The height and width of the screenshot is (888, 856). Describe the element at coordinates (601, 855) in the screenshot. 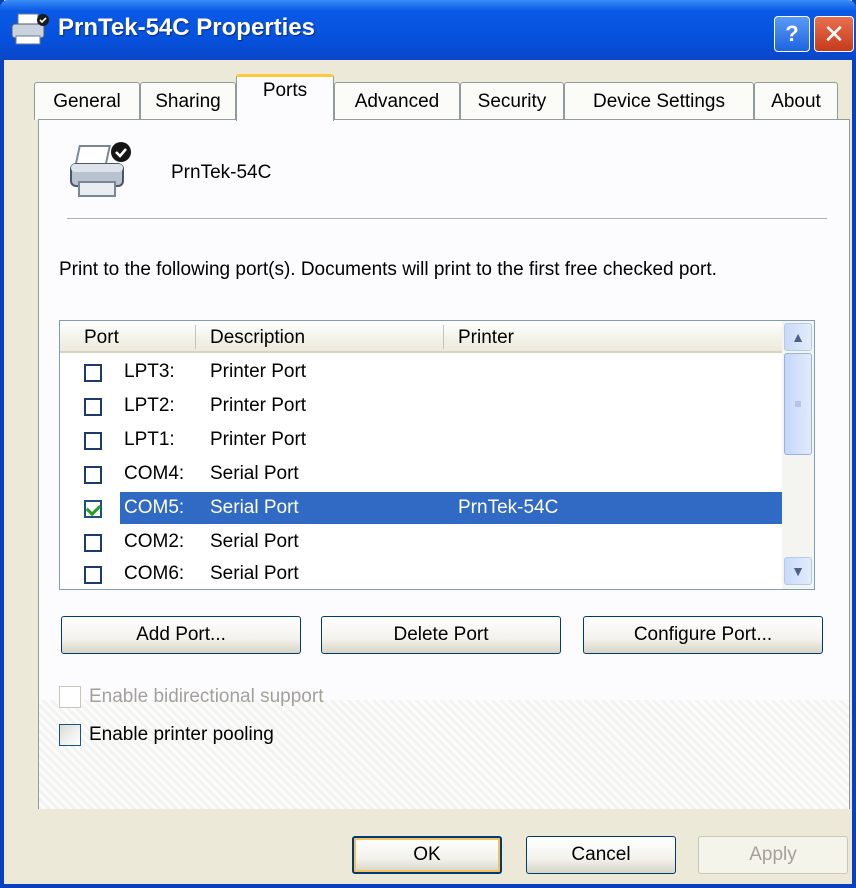

I see `cancel-button: Cancel` at that location.